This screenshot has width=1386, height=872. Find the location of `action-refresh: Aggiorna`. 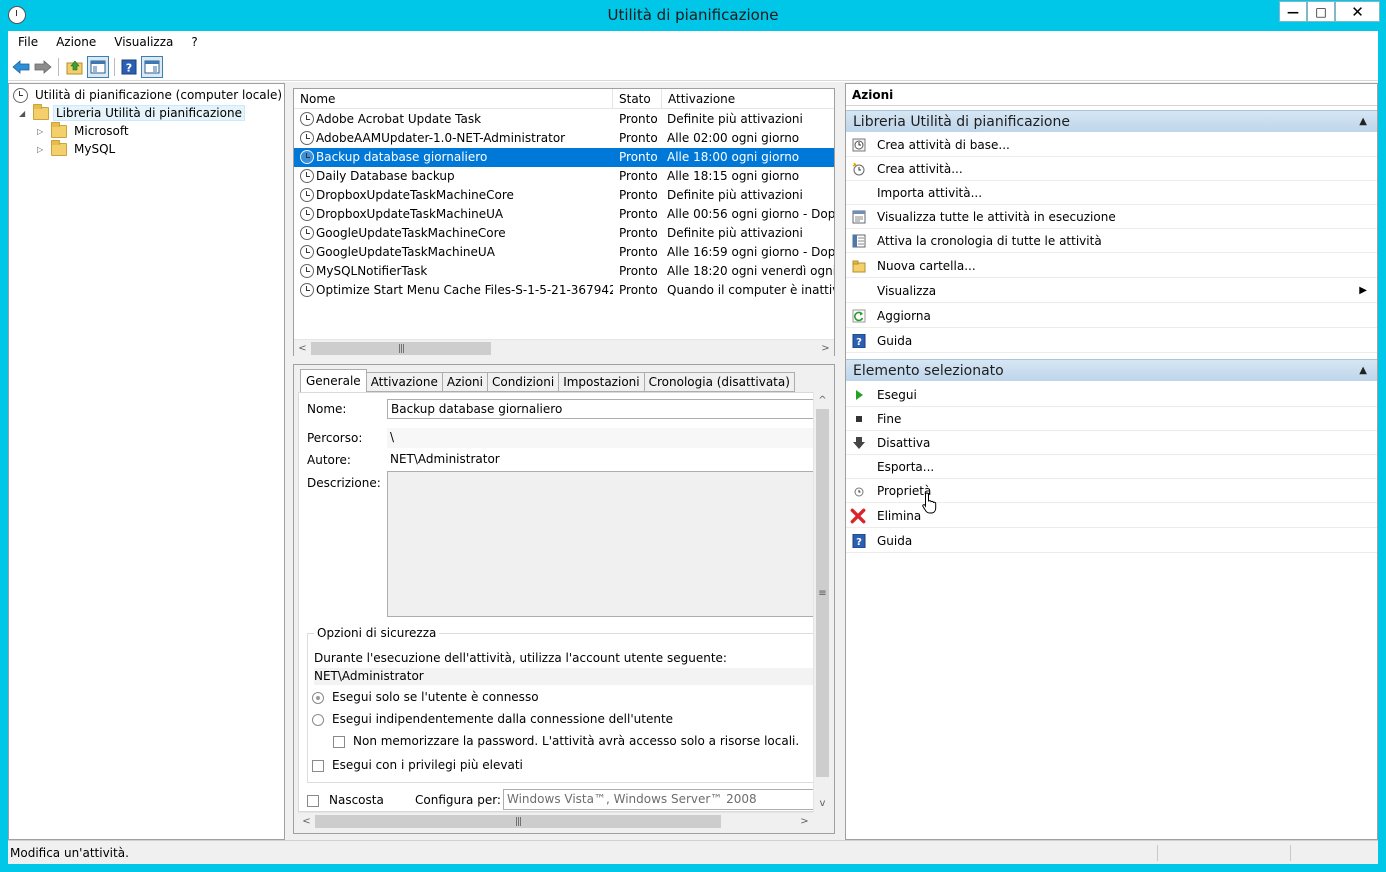

action-refresh: Aggiorna is located at coordinates (1111, 316).